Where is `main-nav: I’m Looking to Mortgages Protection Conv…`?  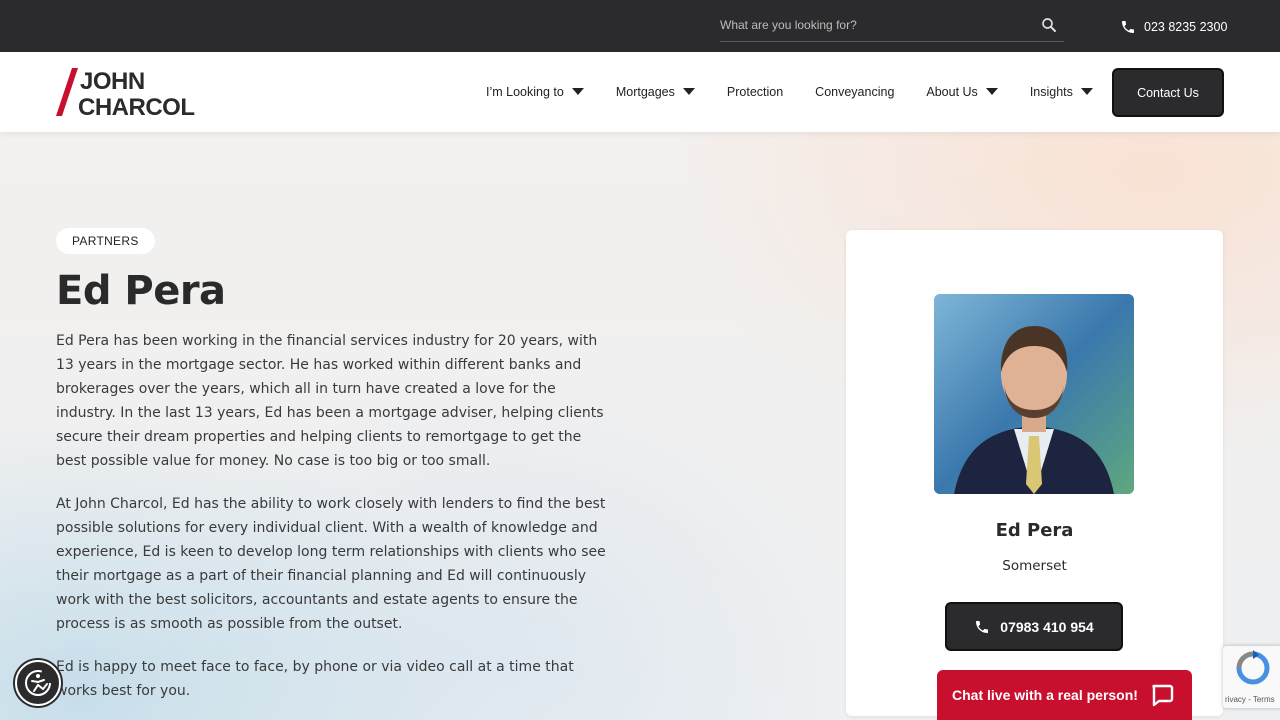
main-nav: I’m Looking to Mortgages Protection Conv… is located at coordinates (805, 92).